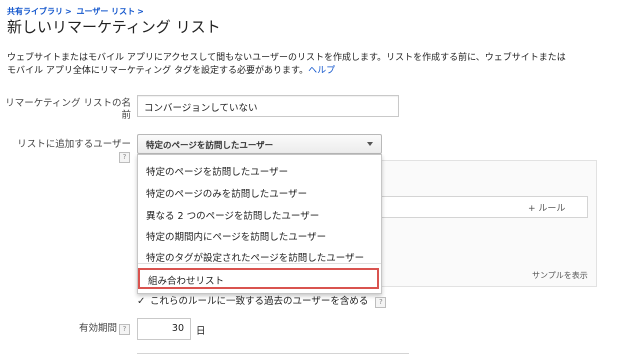 This screenshot has width=620, height=355. Describe the element at coordinates (255, 257) in the screenshot. I see `menu-item-tagged-page: 特定のタグが設定されたページを訪問したユーザー` at that location.